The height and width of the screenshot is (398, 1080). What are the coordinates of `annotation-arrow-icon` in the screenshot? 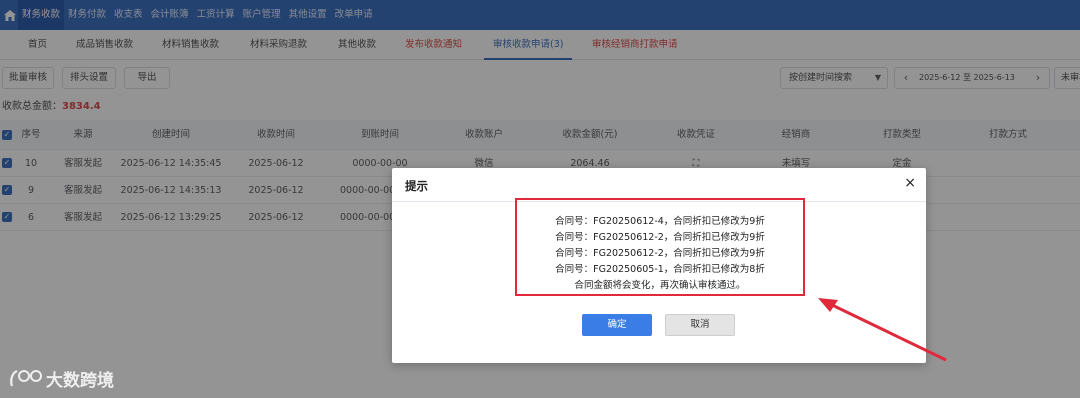 It's located at (882, 330).